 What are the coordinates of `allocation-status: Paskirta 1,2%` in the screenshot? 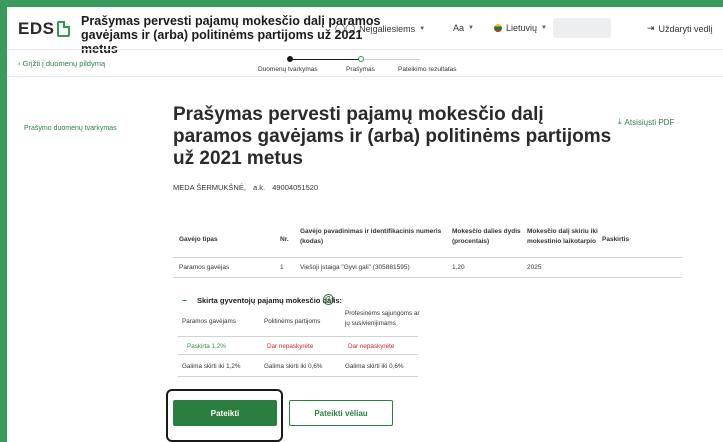 It's located at (206, 346).